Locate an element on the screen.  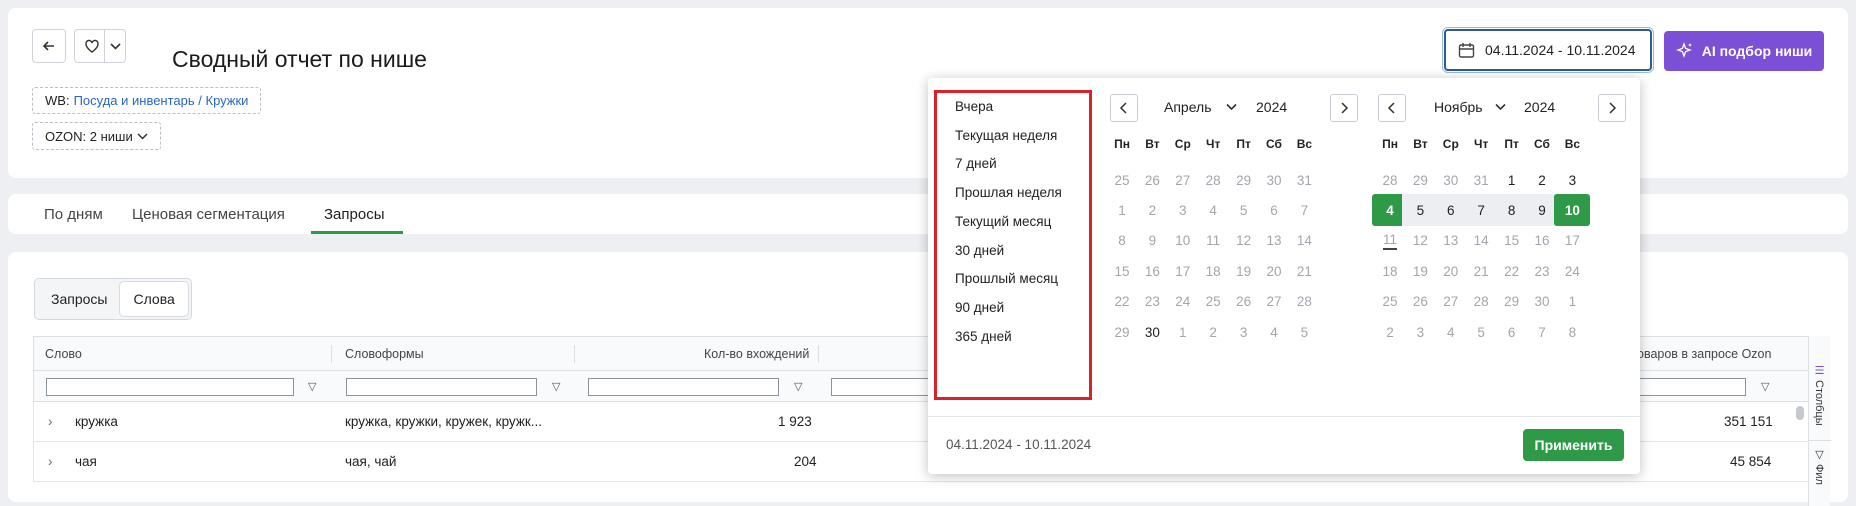
preset-item: Прошлая неделя is located at coordinates (1008, 192).